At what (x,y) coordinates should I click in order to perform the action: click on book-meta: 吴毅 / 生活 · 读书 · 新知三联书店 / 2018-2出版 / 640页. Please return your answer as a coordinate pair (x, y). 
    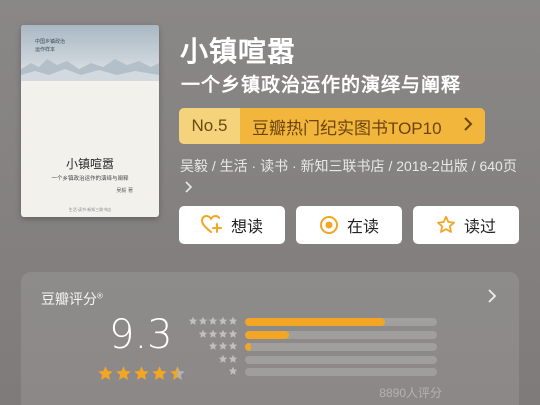
    Looking at the image, I should click on (350, 177).